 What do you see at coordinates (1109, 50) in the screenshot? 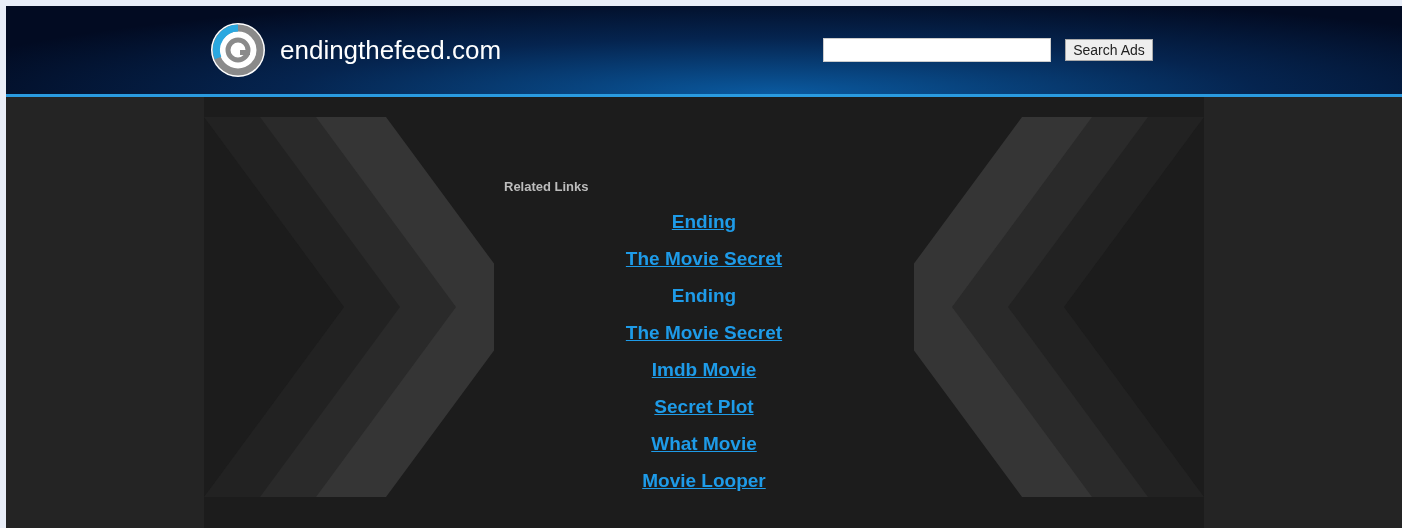
I see `search-button: Search Ads` at bounding box center [1109, 50].